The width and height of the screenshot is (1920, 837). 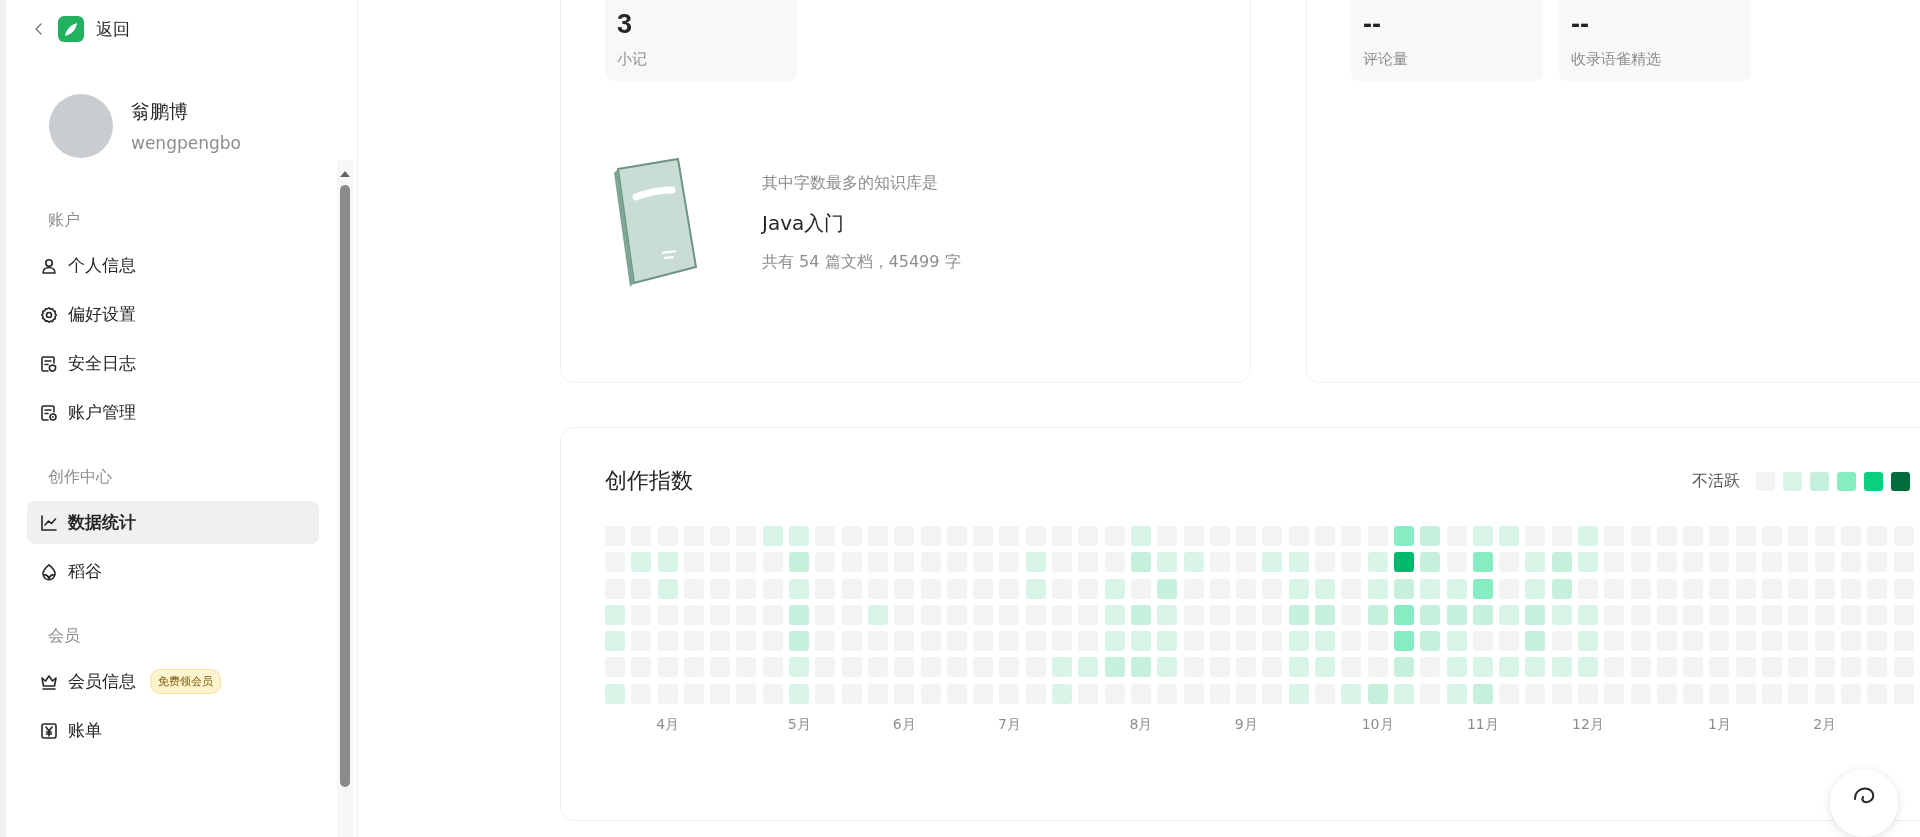 What do you see at coordinates (160, 111) in the screenshot?
I see `user-name: 翁鹏博` at bounding box center [160, 111].